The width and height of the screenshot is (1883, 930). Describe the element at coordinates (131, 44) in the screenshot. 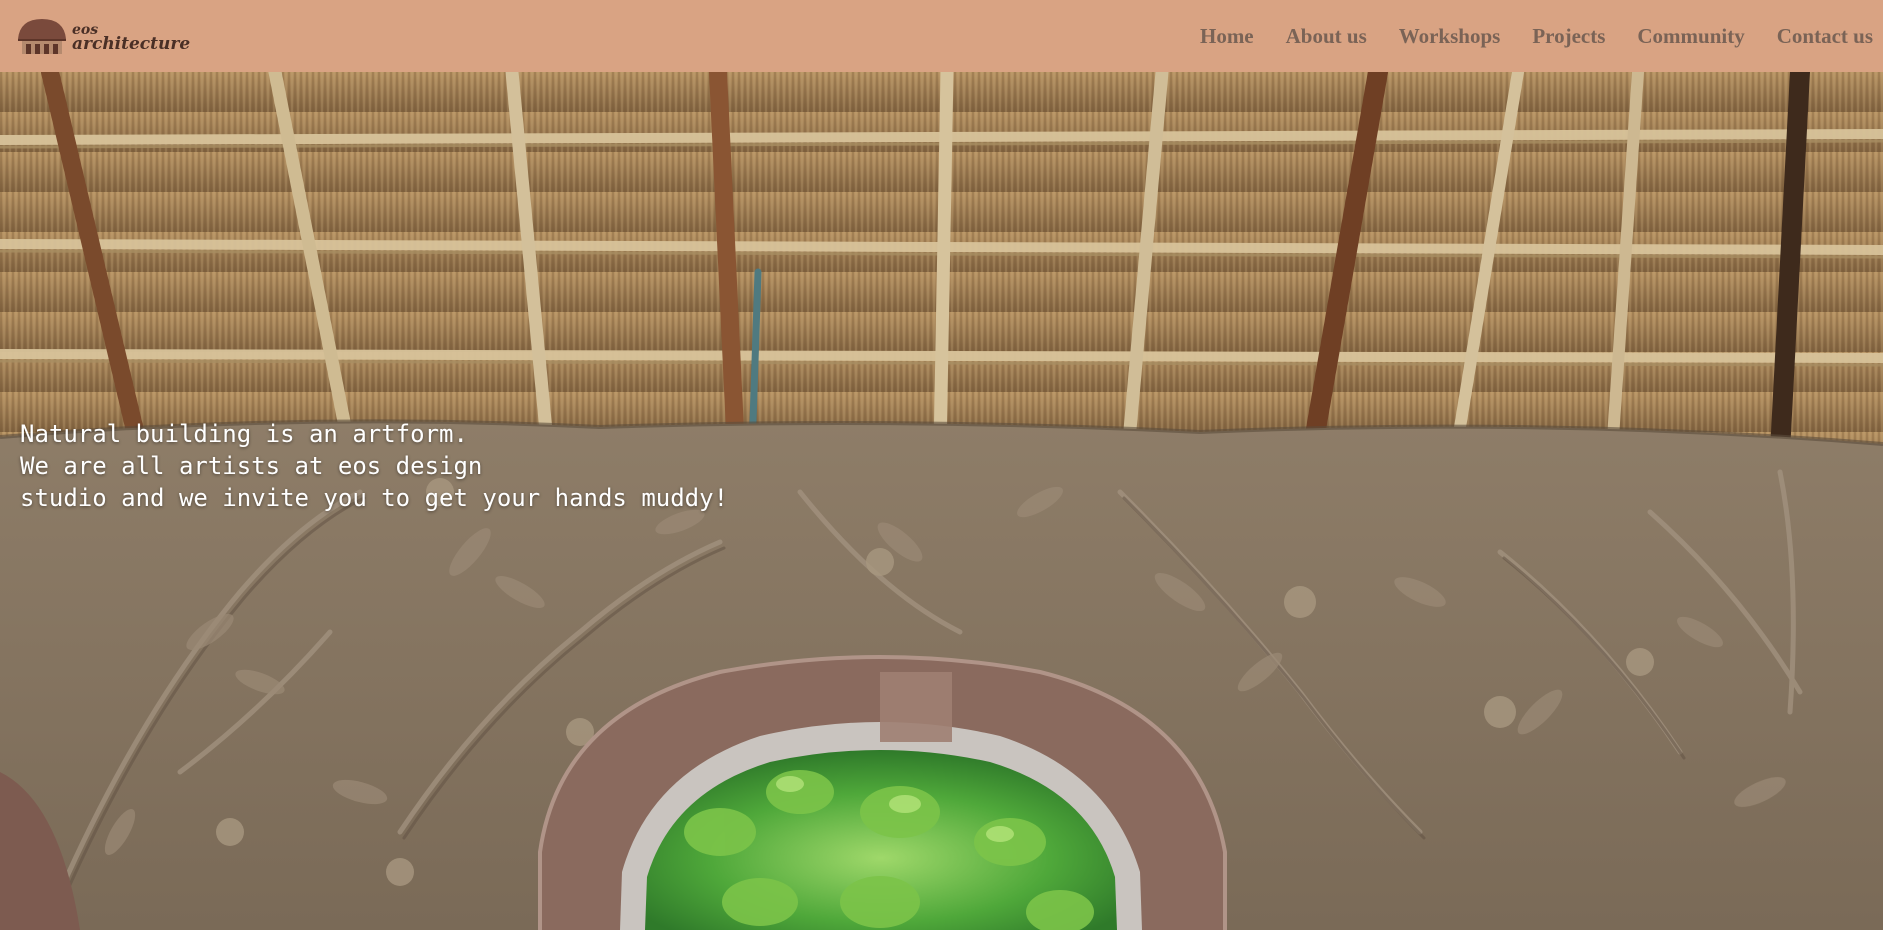

I see `brand-line-2: architecture` at that location.